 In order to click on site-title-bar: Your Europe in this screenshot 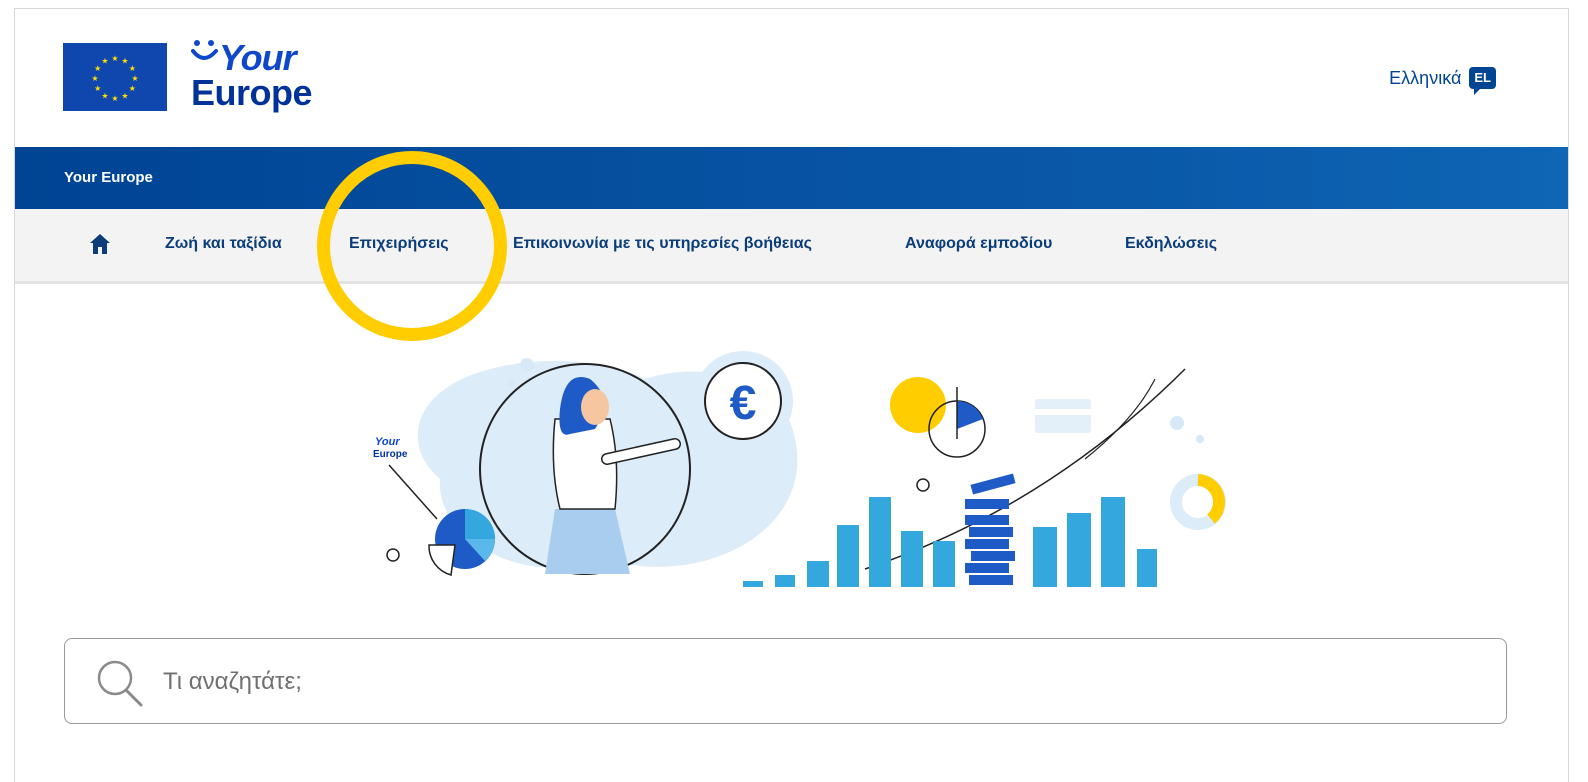, I will do `click(791, 178)`.